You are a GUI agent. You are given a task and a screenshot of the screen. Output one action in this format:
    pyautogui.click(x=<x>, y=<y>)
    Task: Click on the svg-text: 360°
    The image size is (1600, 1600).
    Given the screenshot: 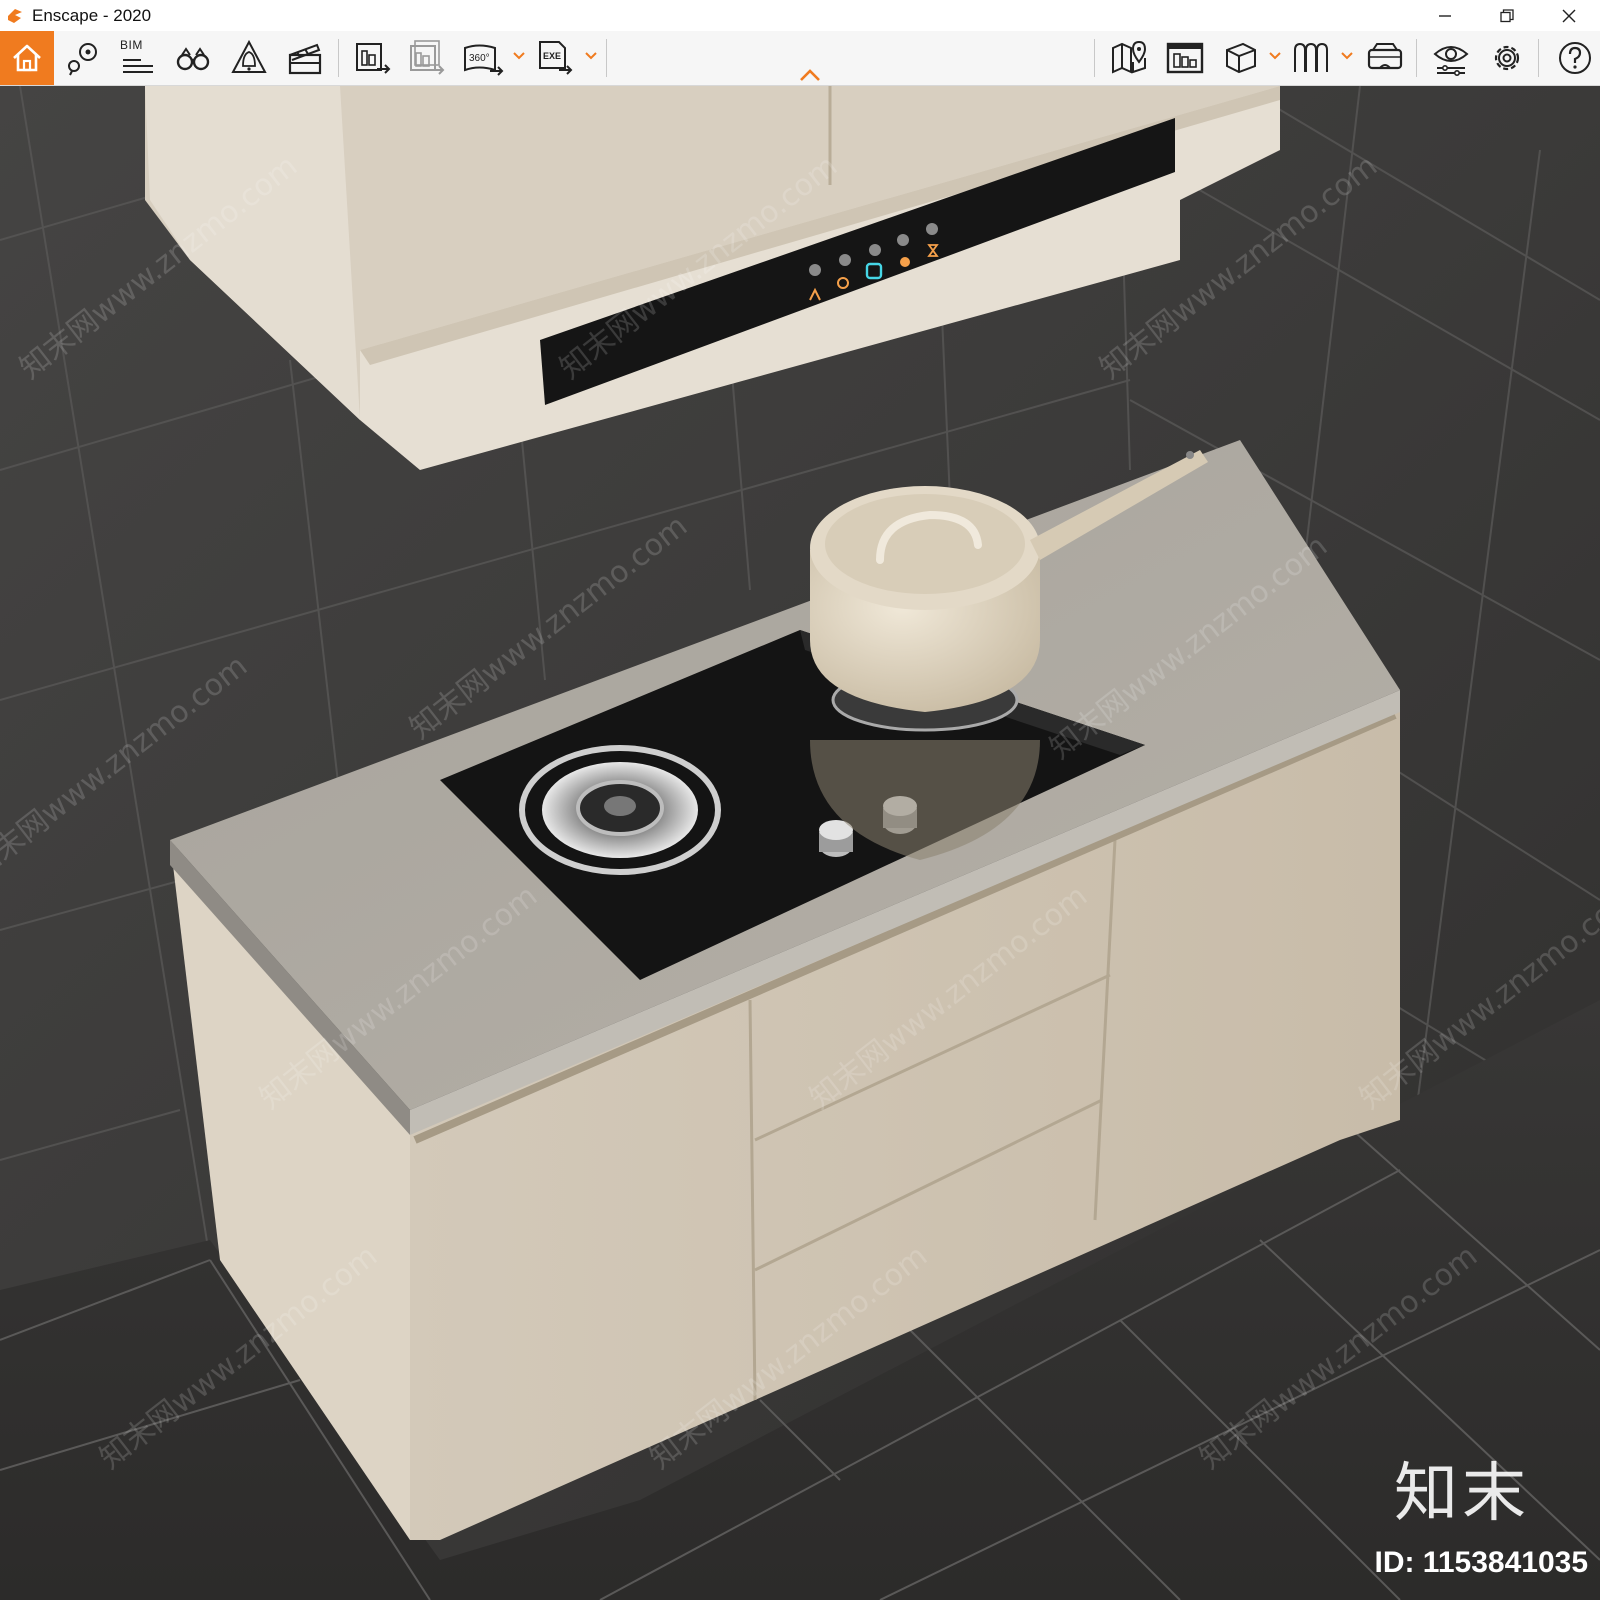 What is the action you would take?
    pyautogui.click(x=479, y=58)
    